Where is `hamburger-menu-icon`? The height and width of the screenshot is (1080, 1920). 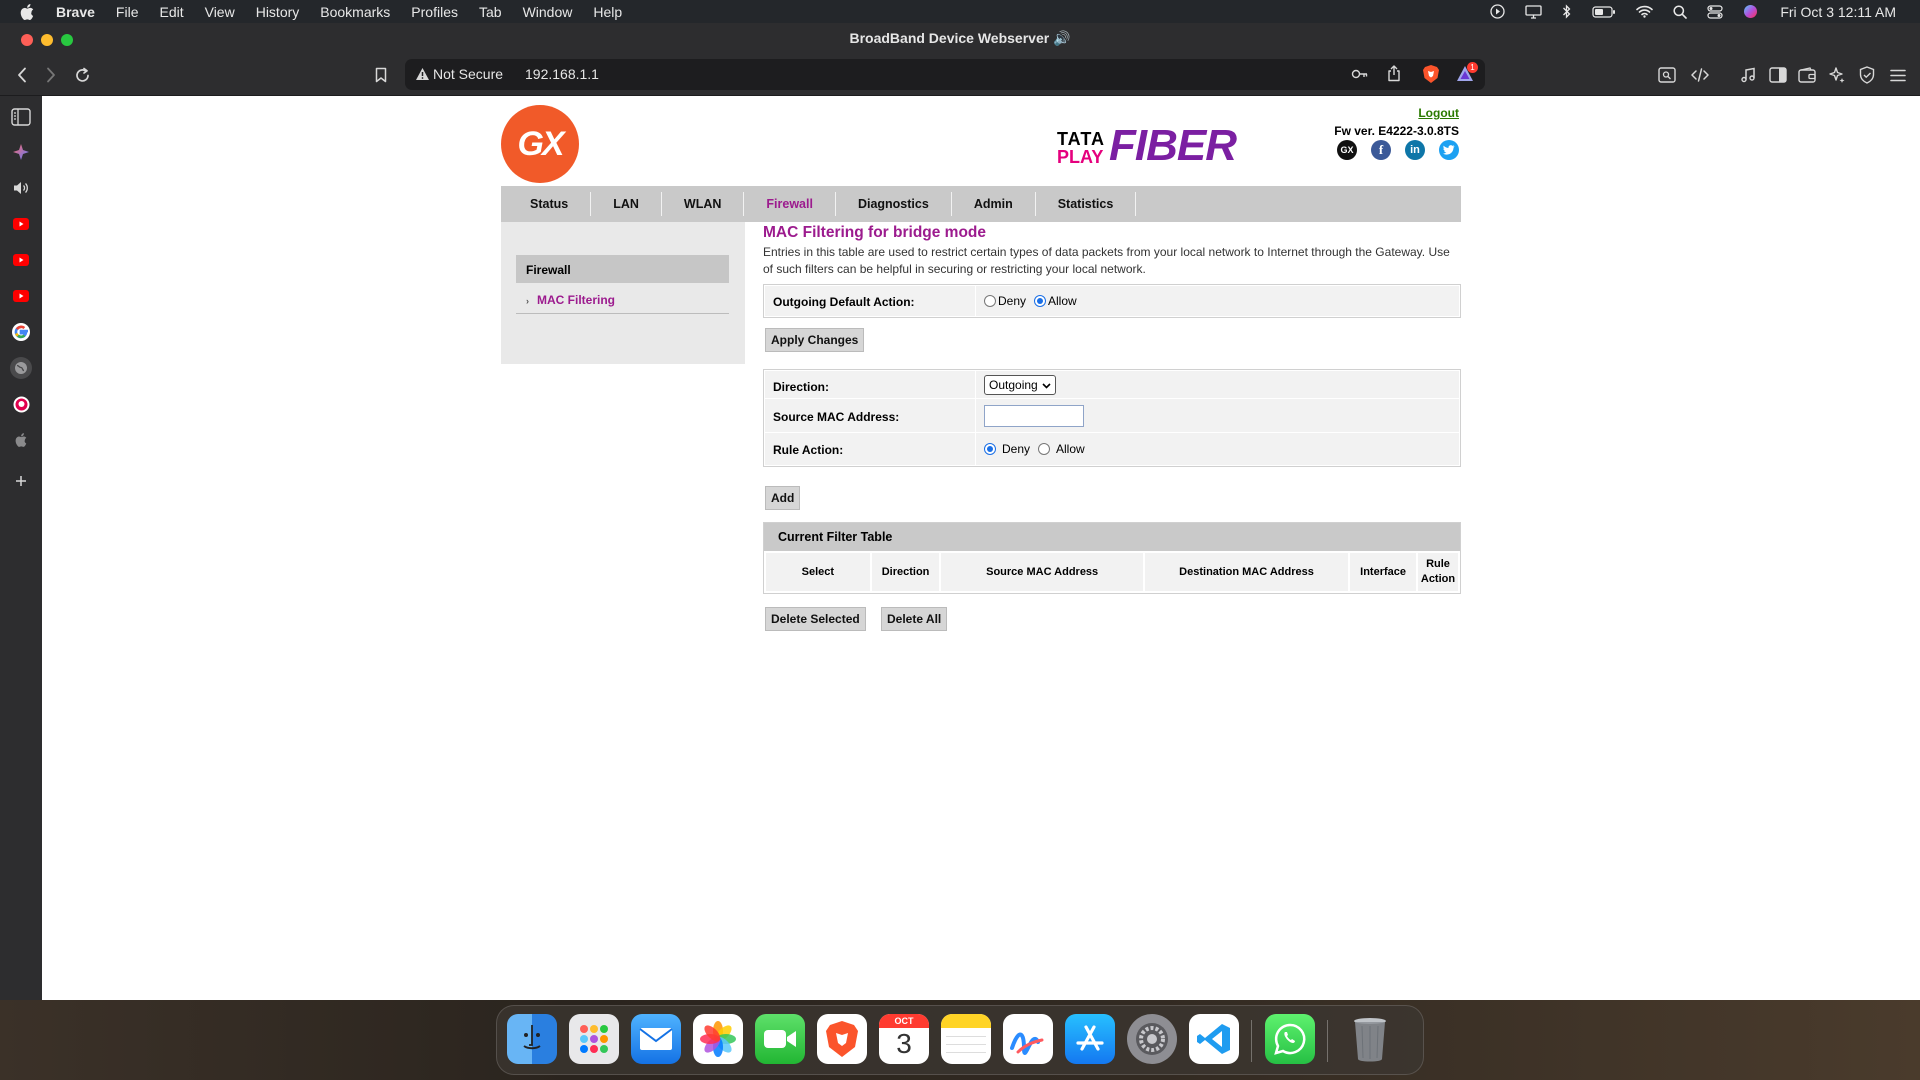
hamburger-menu-icon is located at coordinates (1898, 75).